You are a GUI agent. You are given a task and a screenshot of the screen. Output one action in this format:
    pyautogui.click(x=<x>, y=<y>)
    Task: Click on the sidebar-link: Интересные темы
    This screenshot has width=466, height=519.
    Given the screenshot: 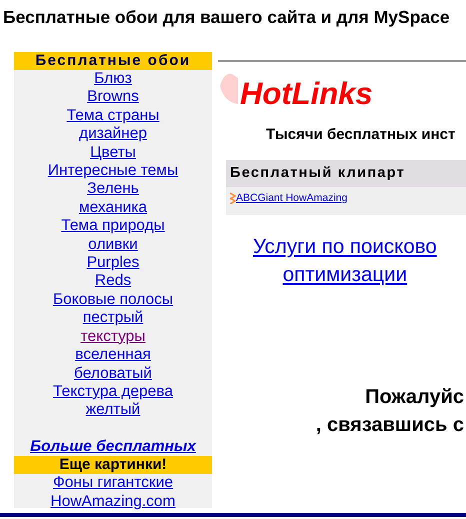 What is the action you would take?
    pyautogui.click(x=113, y=171)
    